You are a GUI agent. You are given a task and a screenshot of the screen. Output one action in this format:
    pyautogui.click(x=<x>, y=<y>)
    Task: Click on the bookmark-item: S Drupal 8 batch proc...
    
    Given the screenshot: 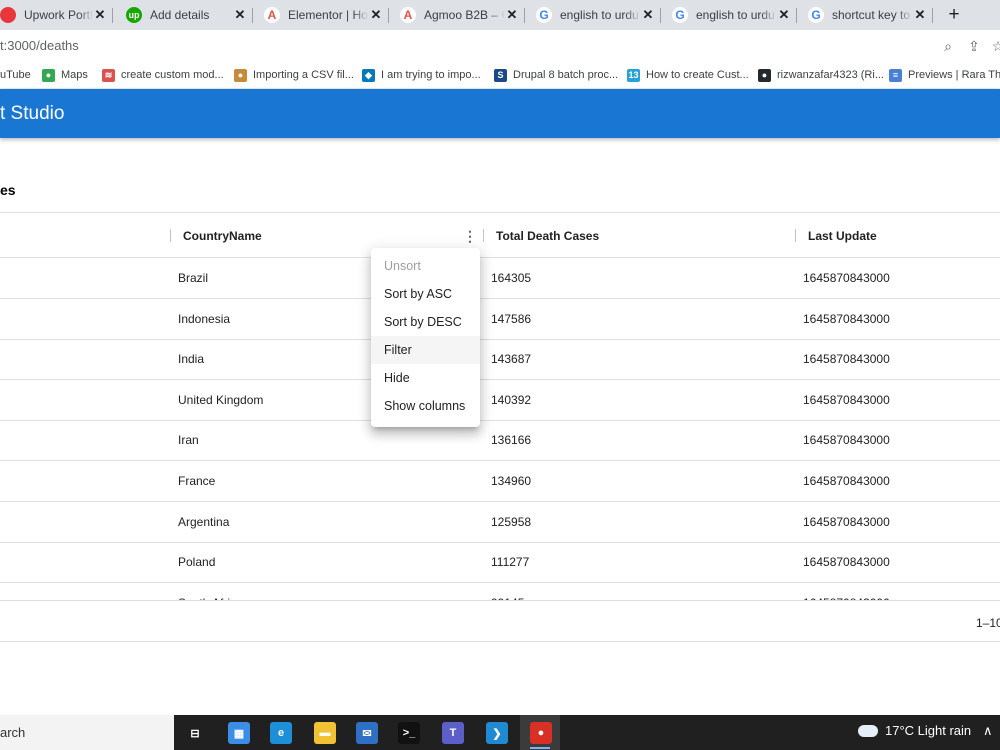 What is the action you would take?
    pyautogui.click(x=556, y=75)
    